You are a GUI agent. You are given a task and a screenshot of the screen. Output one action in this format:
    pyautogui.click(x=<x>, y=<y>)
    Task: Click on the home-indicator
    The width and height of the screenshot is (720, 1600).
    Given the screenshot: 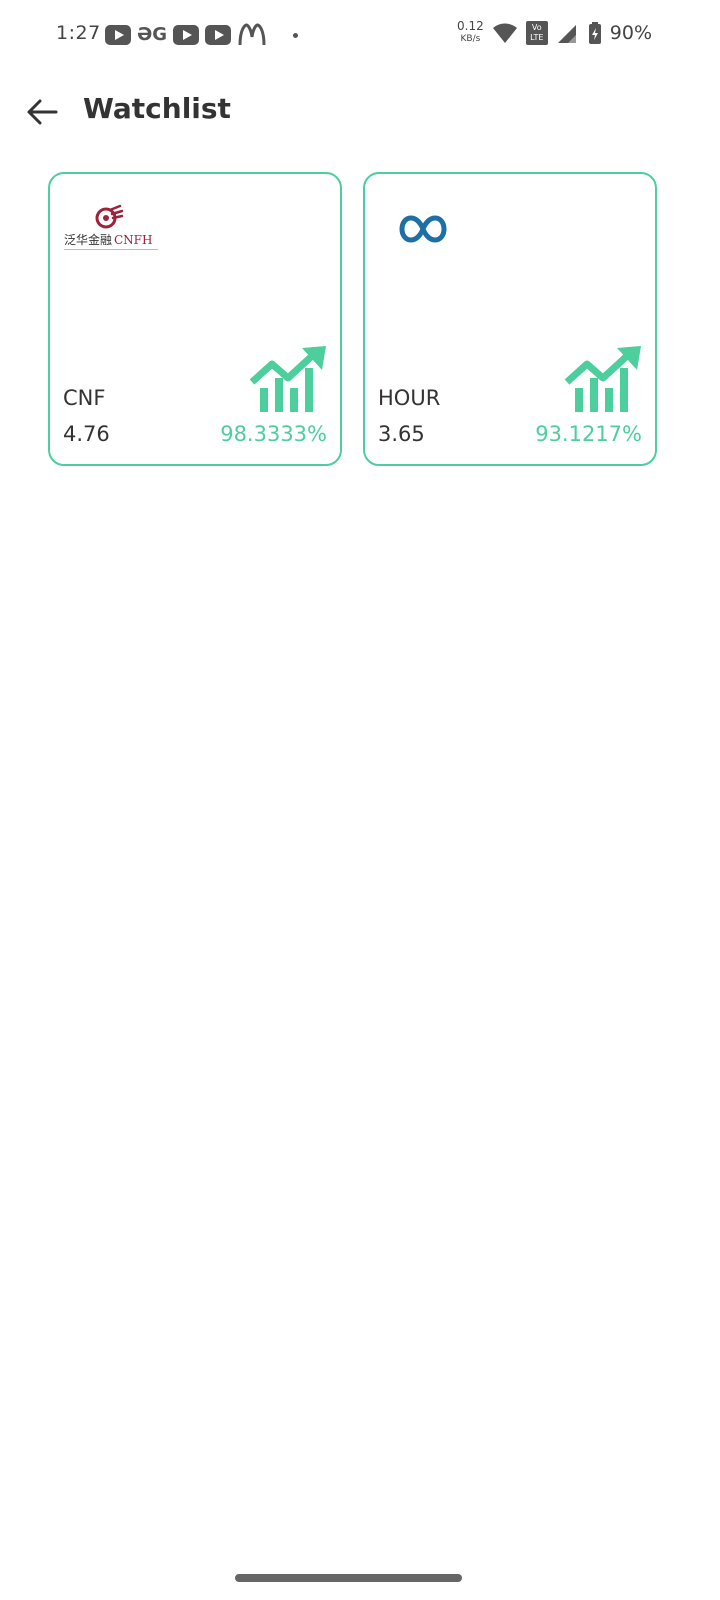 What is the action you would take?
    pyautogui.click(x=348, y=1578)
    